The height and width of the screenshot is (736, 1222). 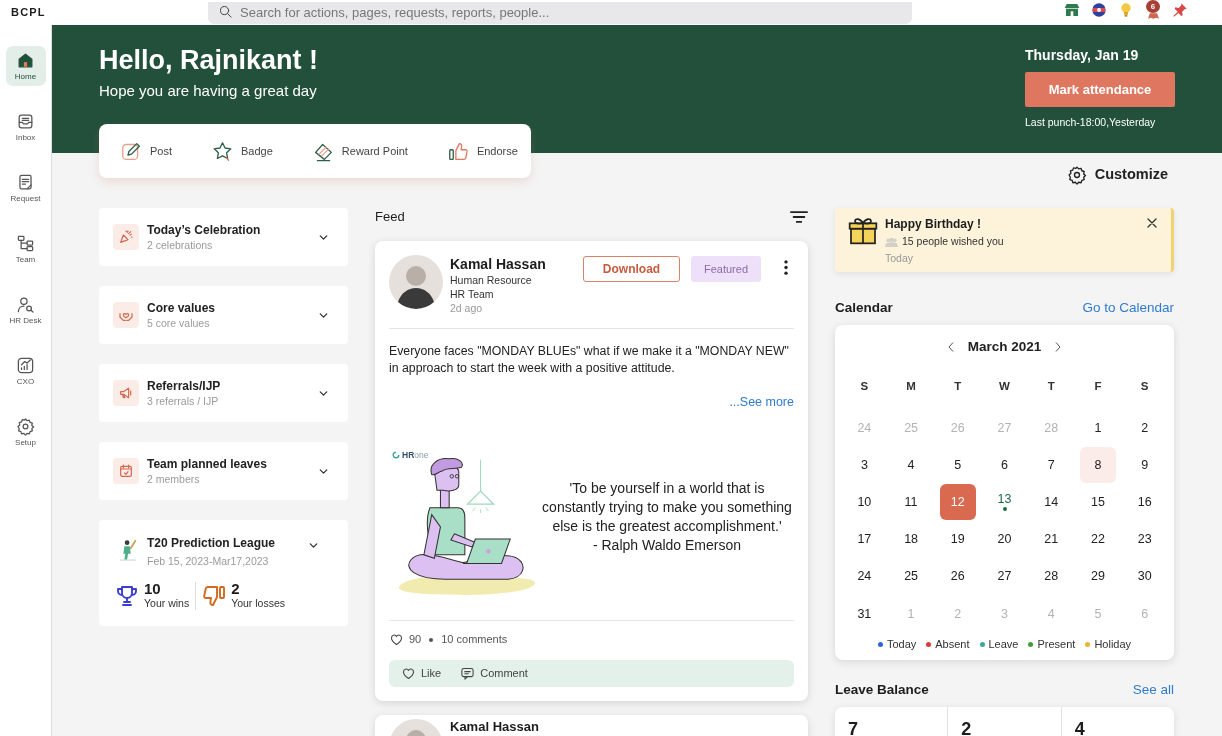 What do you see at coordinates (1117, 175) in the screenshot?
I see `customize-button: Customize` at bounding box center [1117, 175].